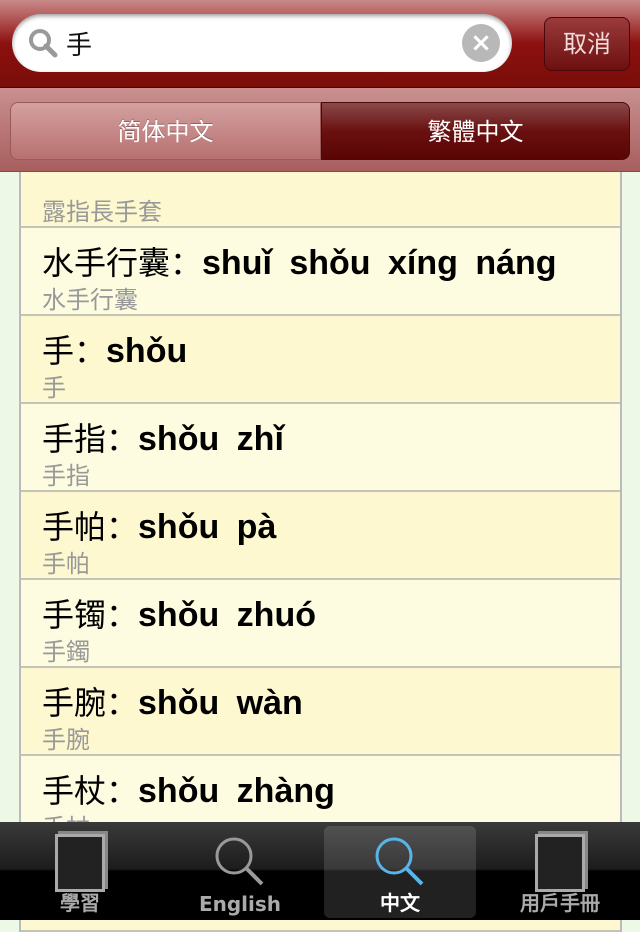 This screenshot has width=640, height=932. Describe the element at coordinates (320, 871) in the screenshot. I see `tab-bar: 學習 English 中文 用戶手冊` at that location.